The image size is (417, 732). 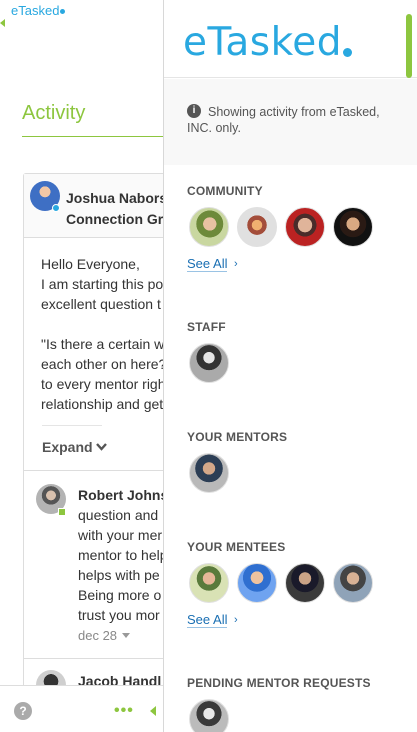 What do you see at coordinates (102, 447) in the screenshot?
I see `chevron-down-icon` at bounding box center [102, 447].